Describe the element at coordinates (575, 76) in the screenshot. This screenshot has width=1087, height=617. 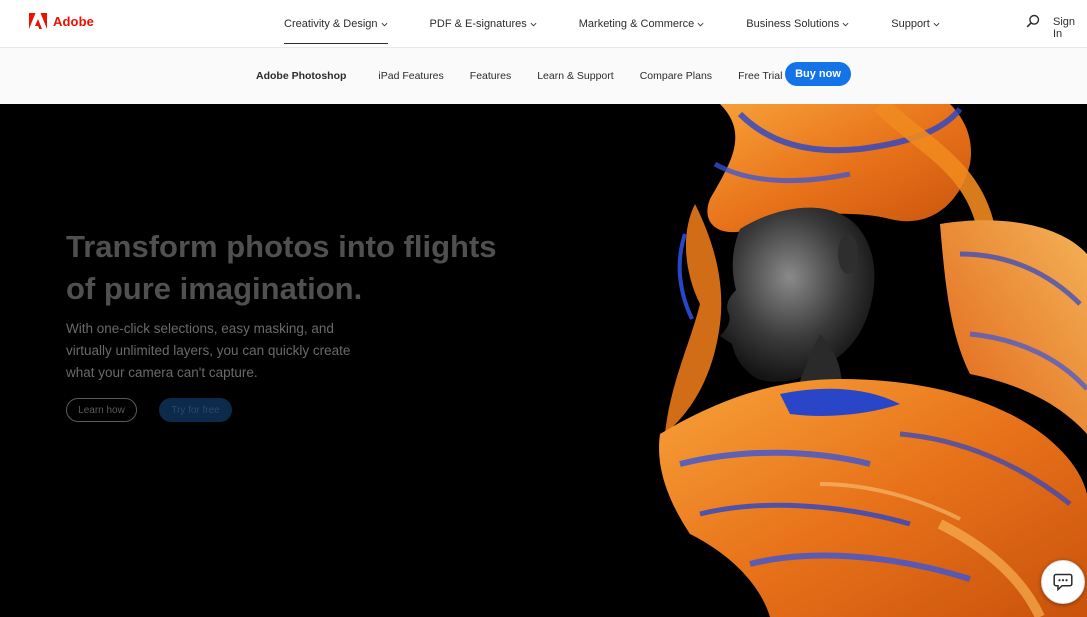
I see `lnav-item-learn-support: Learn & Support` at that location.